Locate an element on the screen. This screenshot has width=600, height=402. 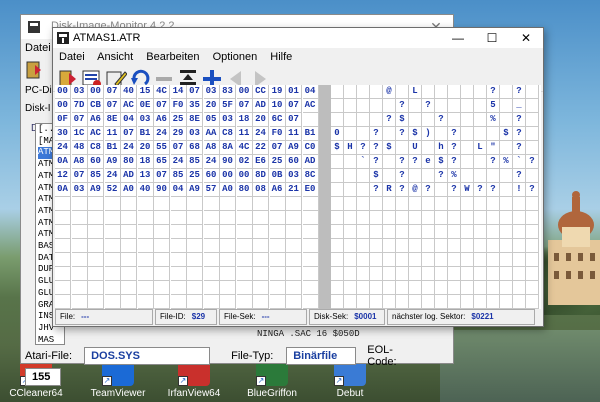
hex-cell: A9 is located at coordinates (96, 190).